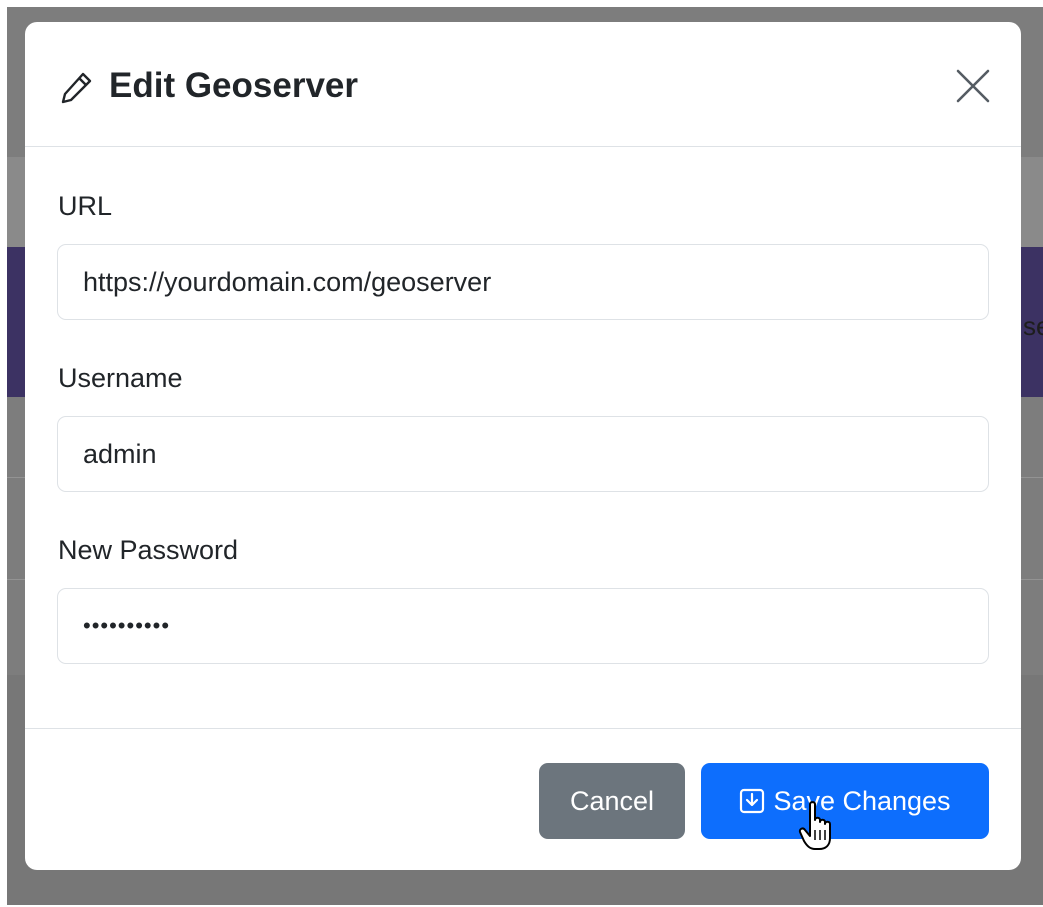 Image resolution: width=1043 pixels, height=907 pixels. Describe the element at coordinates (120, 378) in the screenshot. I see `username-label: Username` at that location.